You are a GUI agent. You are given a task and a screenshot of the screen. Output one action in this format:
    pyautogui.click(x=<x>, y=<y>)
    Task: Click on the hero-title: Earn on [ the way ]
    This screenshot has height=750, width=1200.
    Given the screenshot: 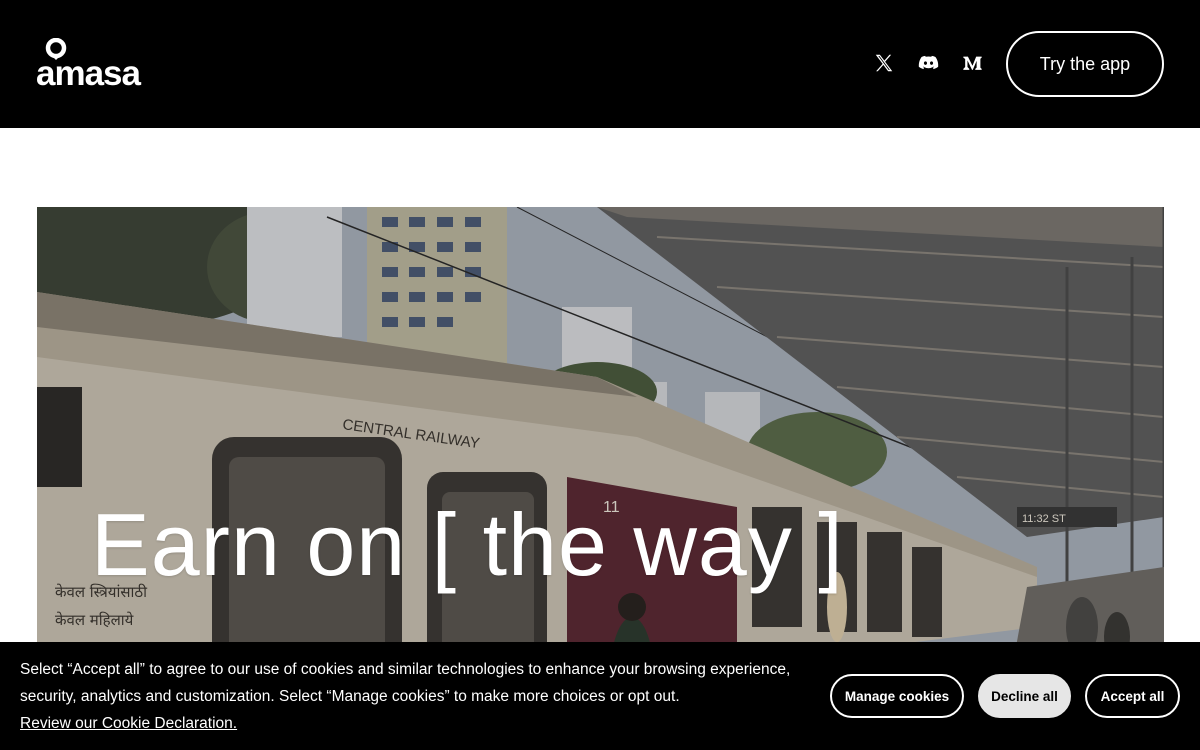 What is the action you would take?
    pyautogui.click(x=467, y=544)
    